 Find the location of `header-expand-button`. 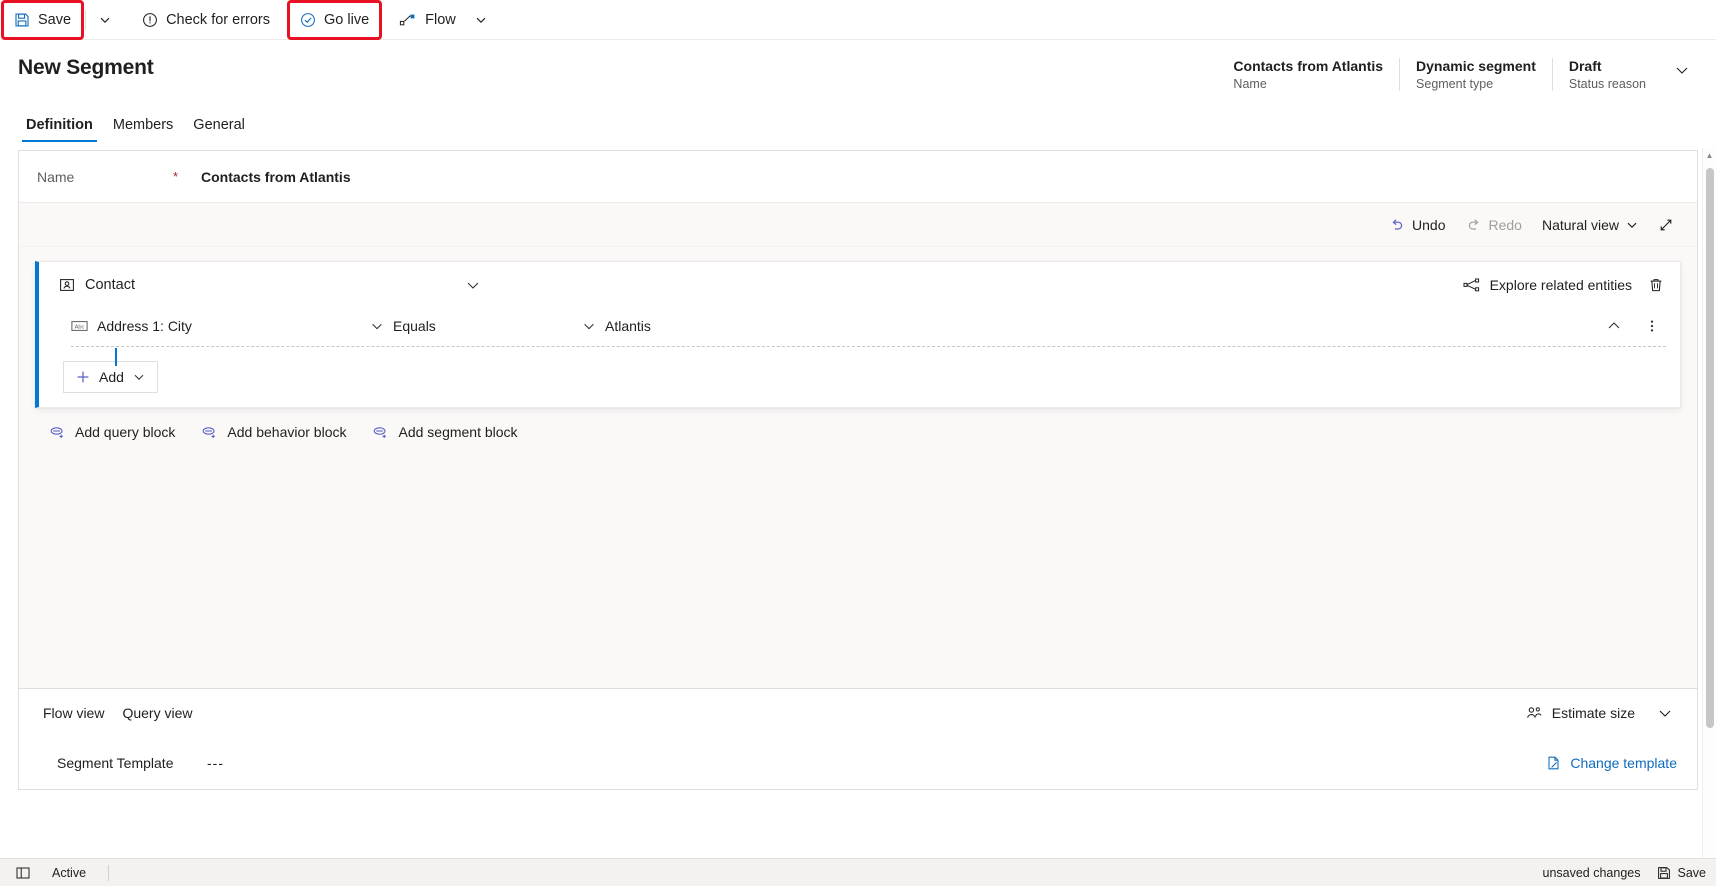

header-expand-button is located at coordinates (1680, 74).